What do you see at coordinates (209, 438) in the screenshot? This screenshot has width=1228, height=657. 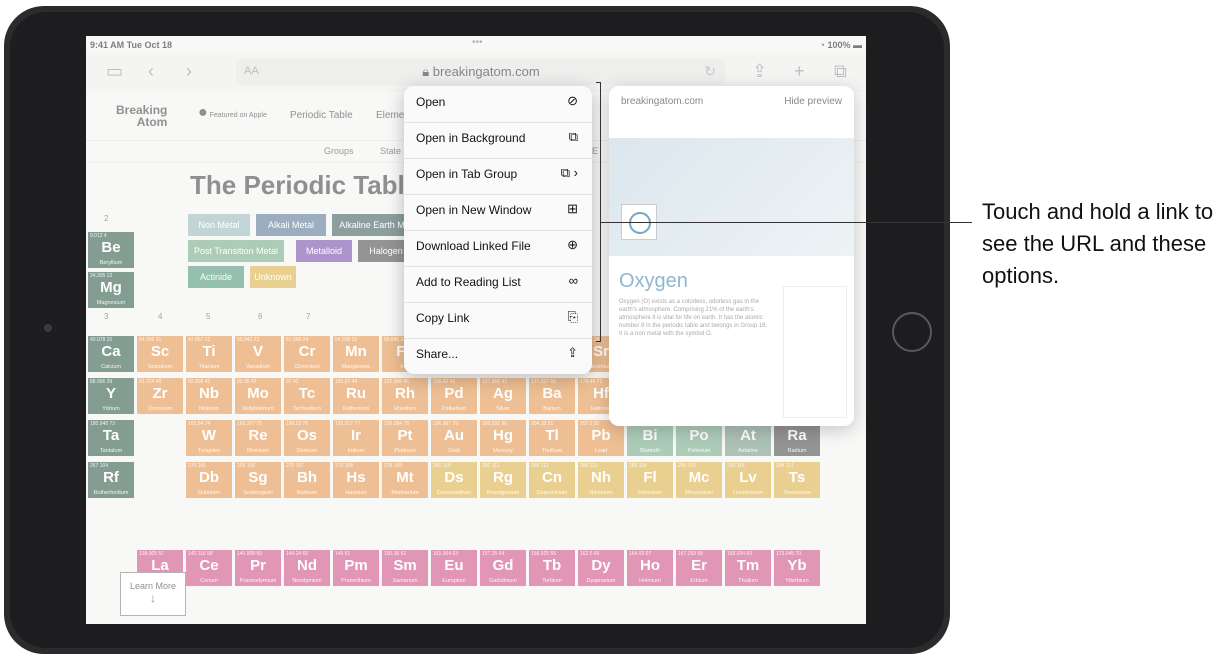 I see `element-tile: 183.84 74 W Tungsten` at bounding box center [209, 438].